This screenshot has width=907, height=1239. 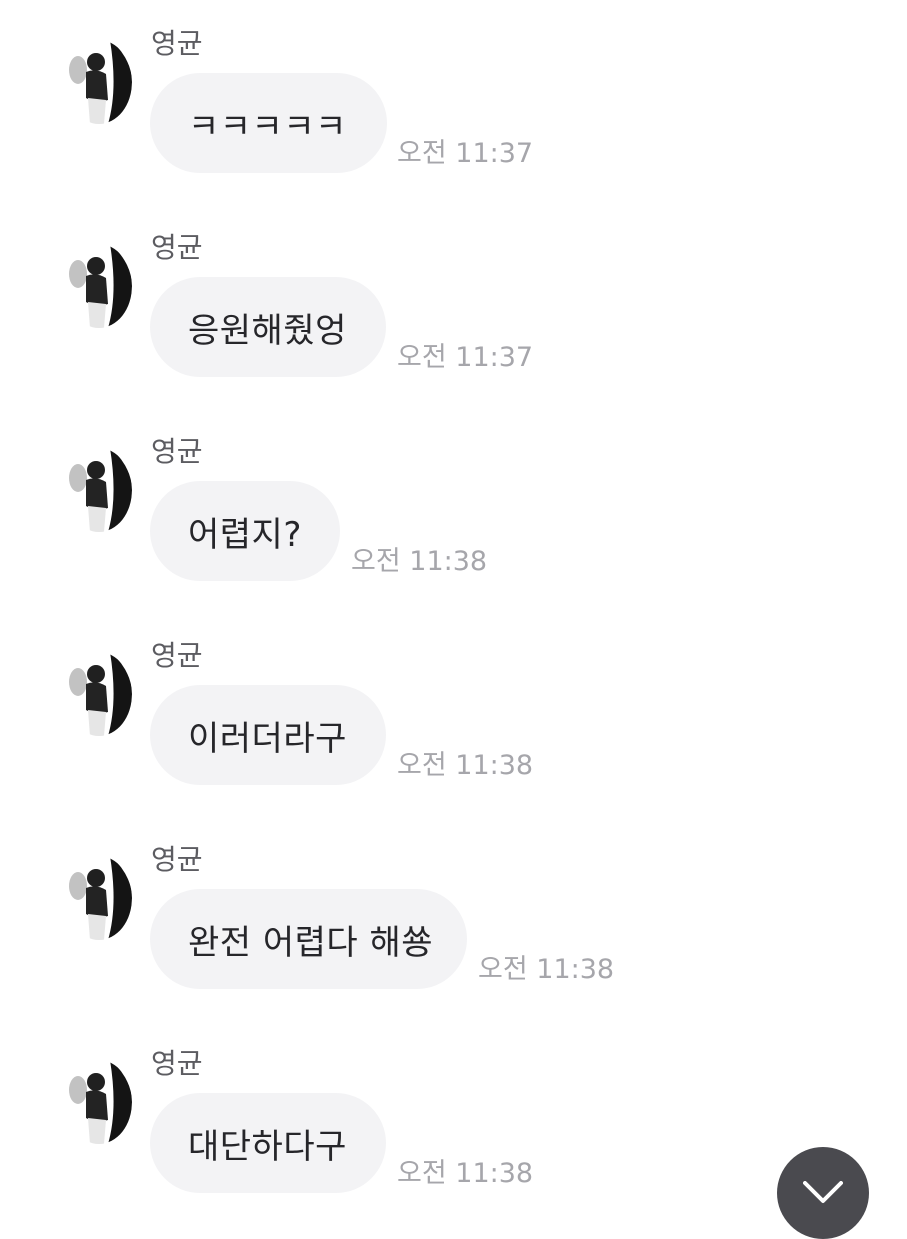 I want to click on message-text: 어렵지?, so click(x=245, y=534).